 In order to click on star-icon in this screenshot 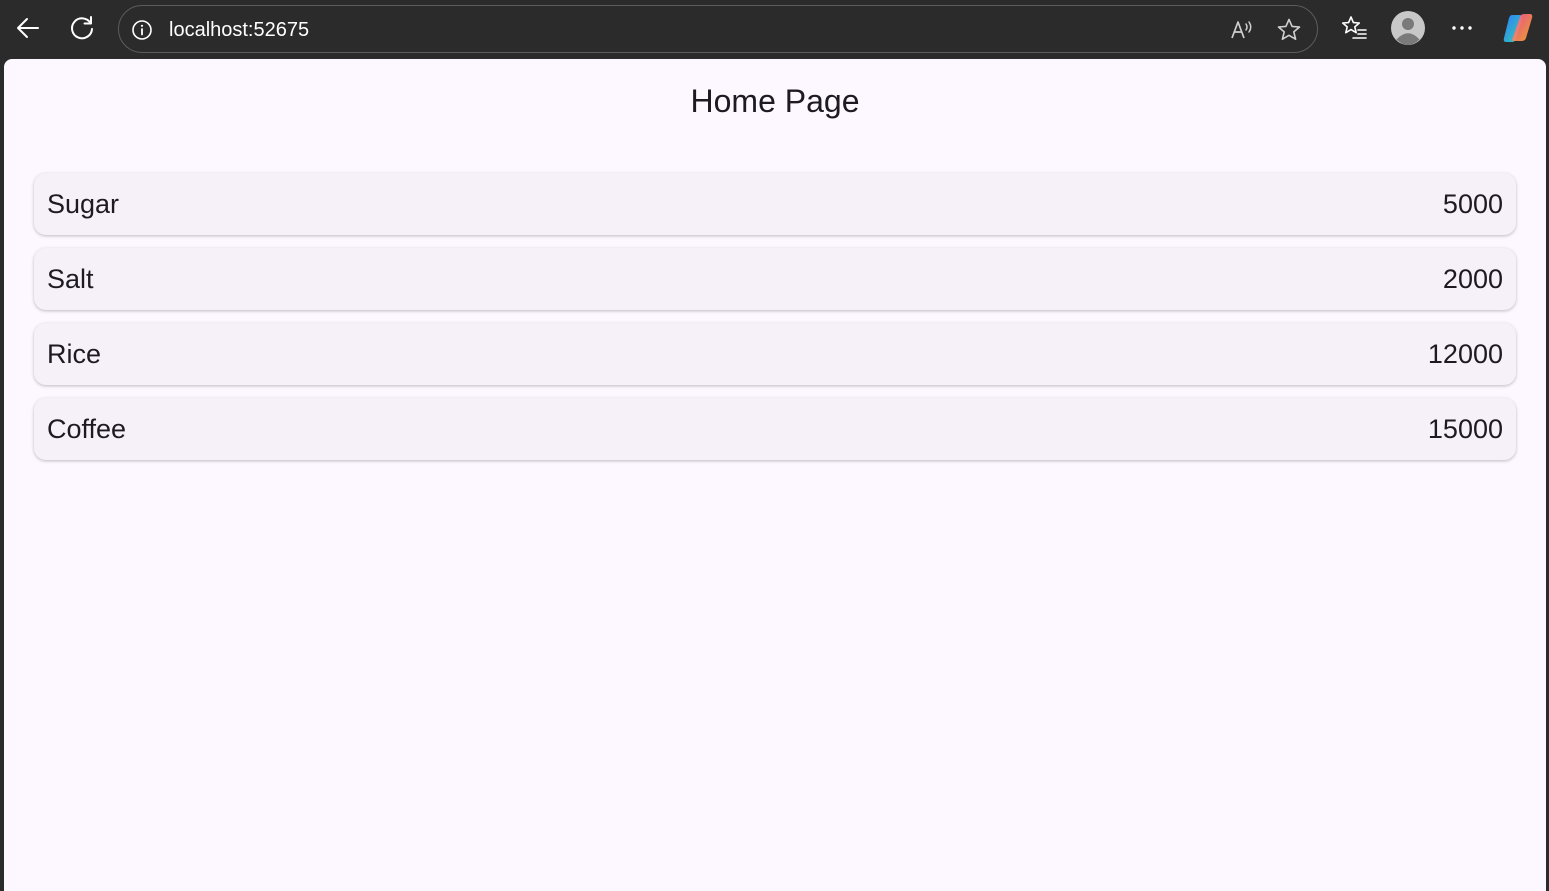, I will do `click(1289, 29)`.